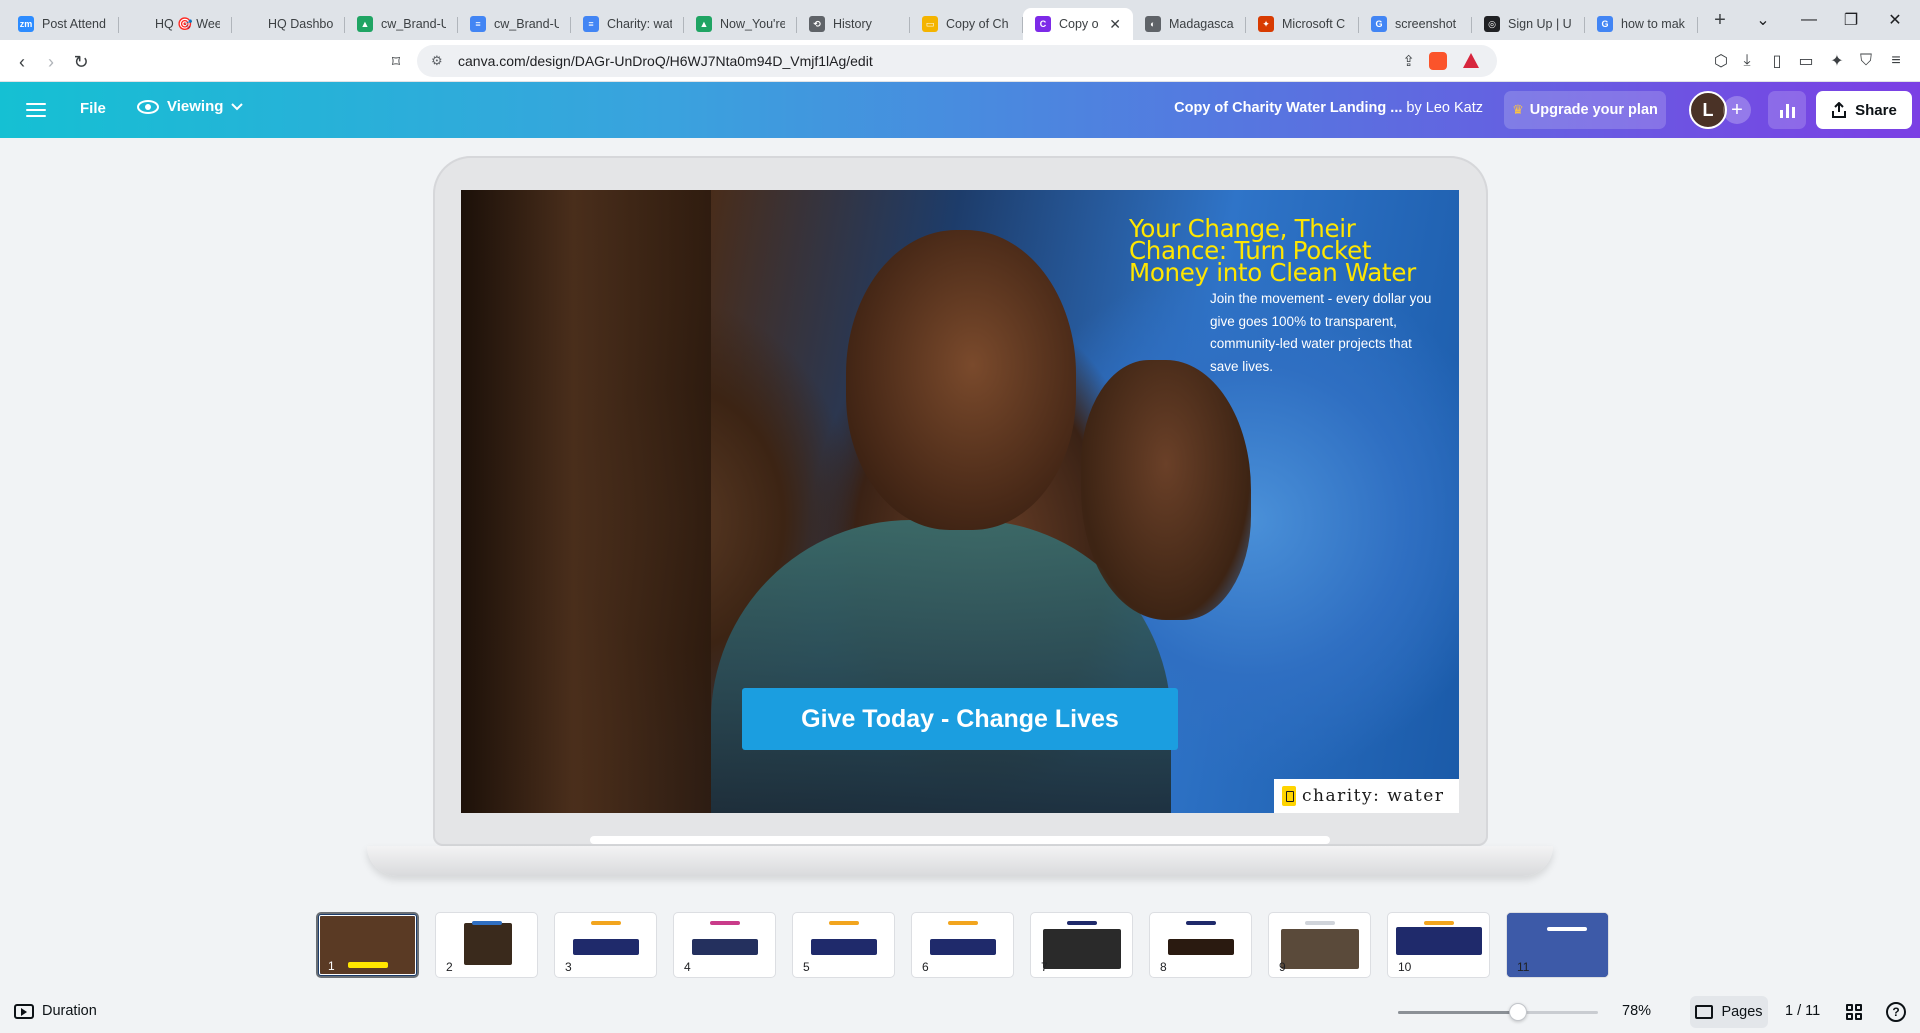 The image size is (1920, 1033). I want to click on tab-favicon-icon: ≡, so click(478, 24).